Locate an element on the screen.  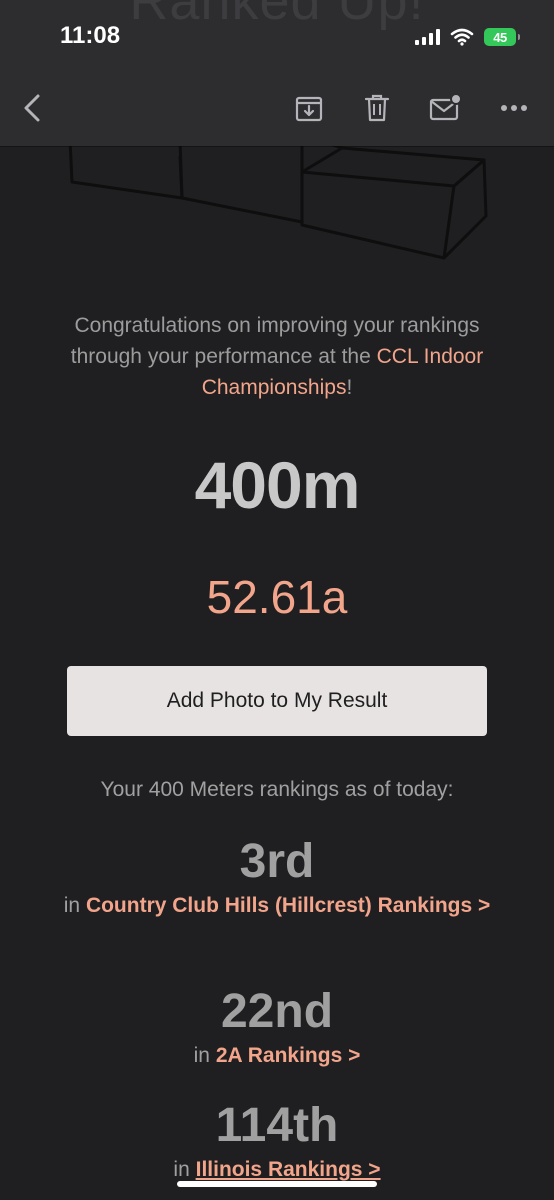
archive-icon is located at coordinates (309, 109).